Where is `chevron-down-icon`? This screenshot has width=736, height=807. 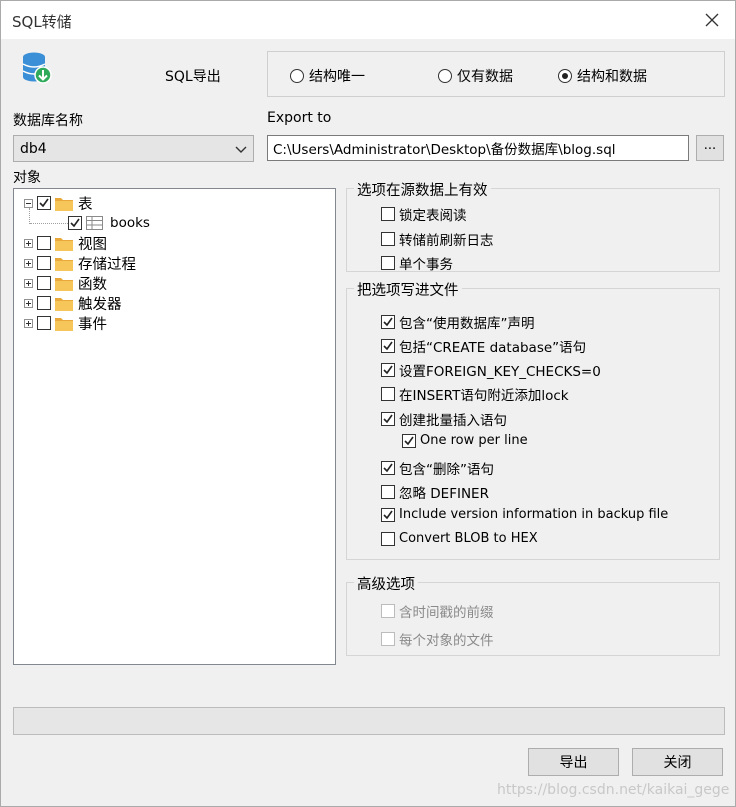 chevron-down-icon is located at coordinates (241, 149).